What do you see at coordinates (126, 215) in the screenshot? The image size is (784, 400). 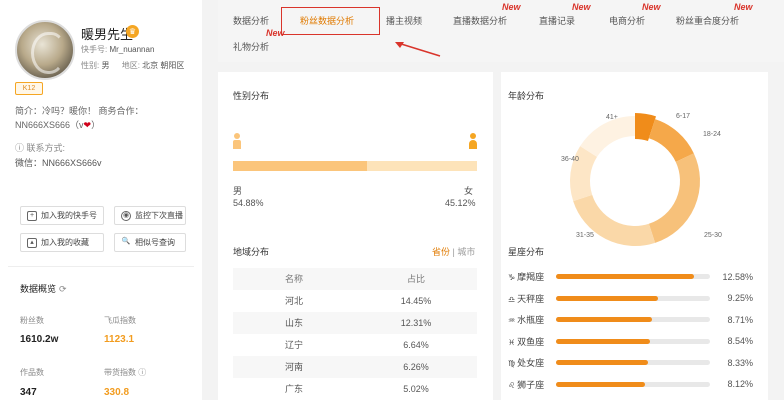 I see `eye-icon: ◉` at bounding box center [126, 215].